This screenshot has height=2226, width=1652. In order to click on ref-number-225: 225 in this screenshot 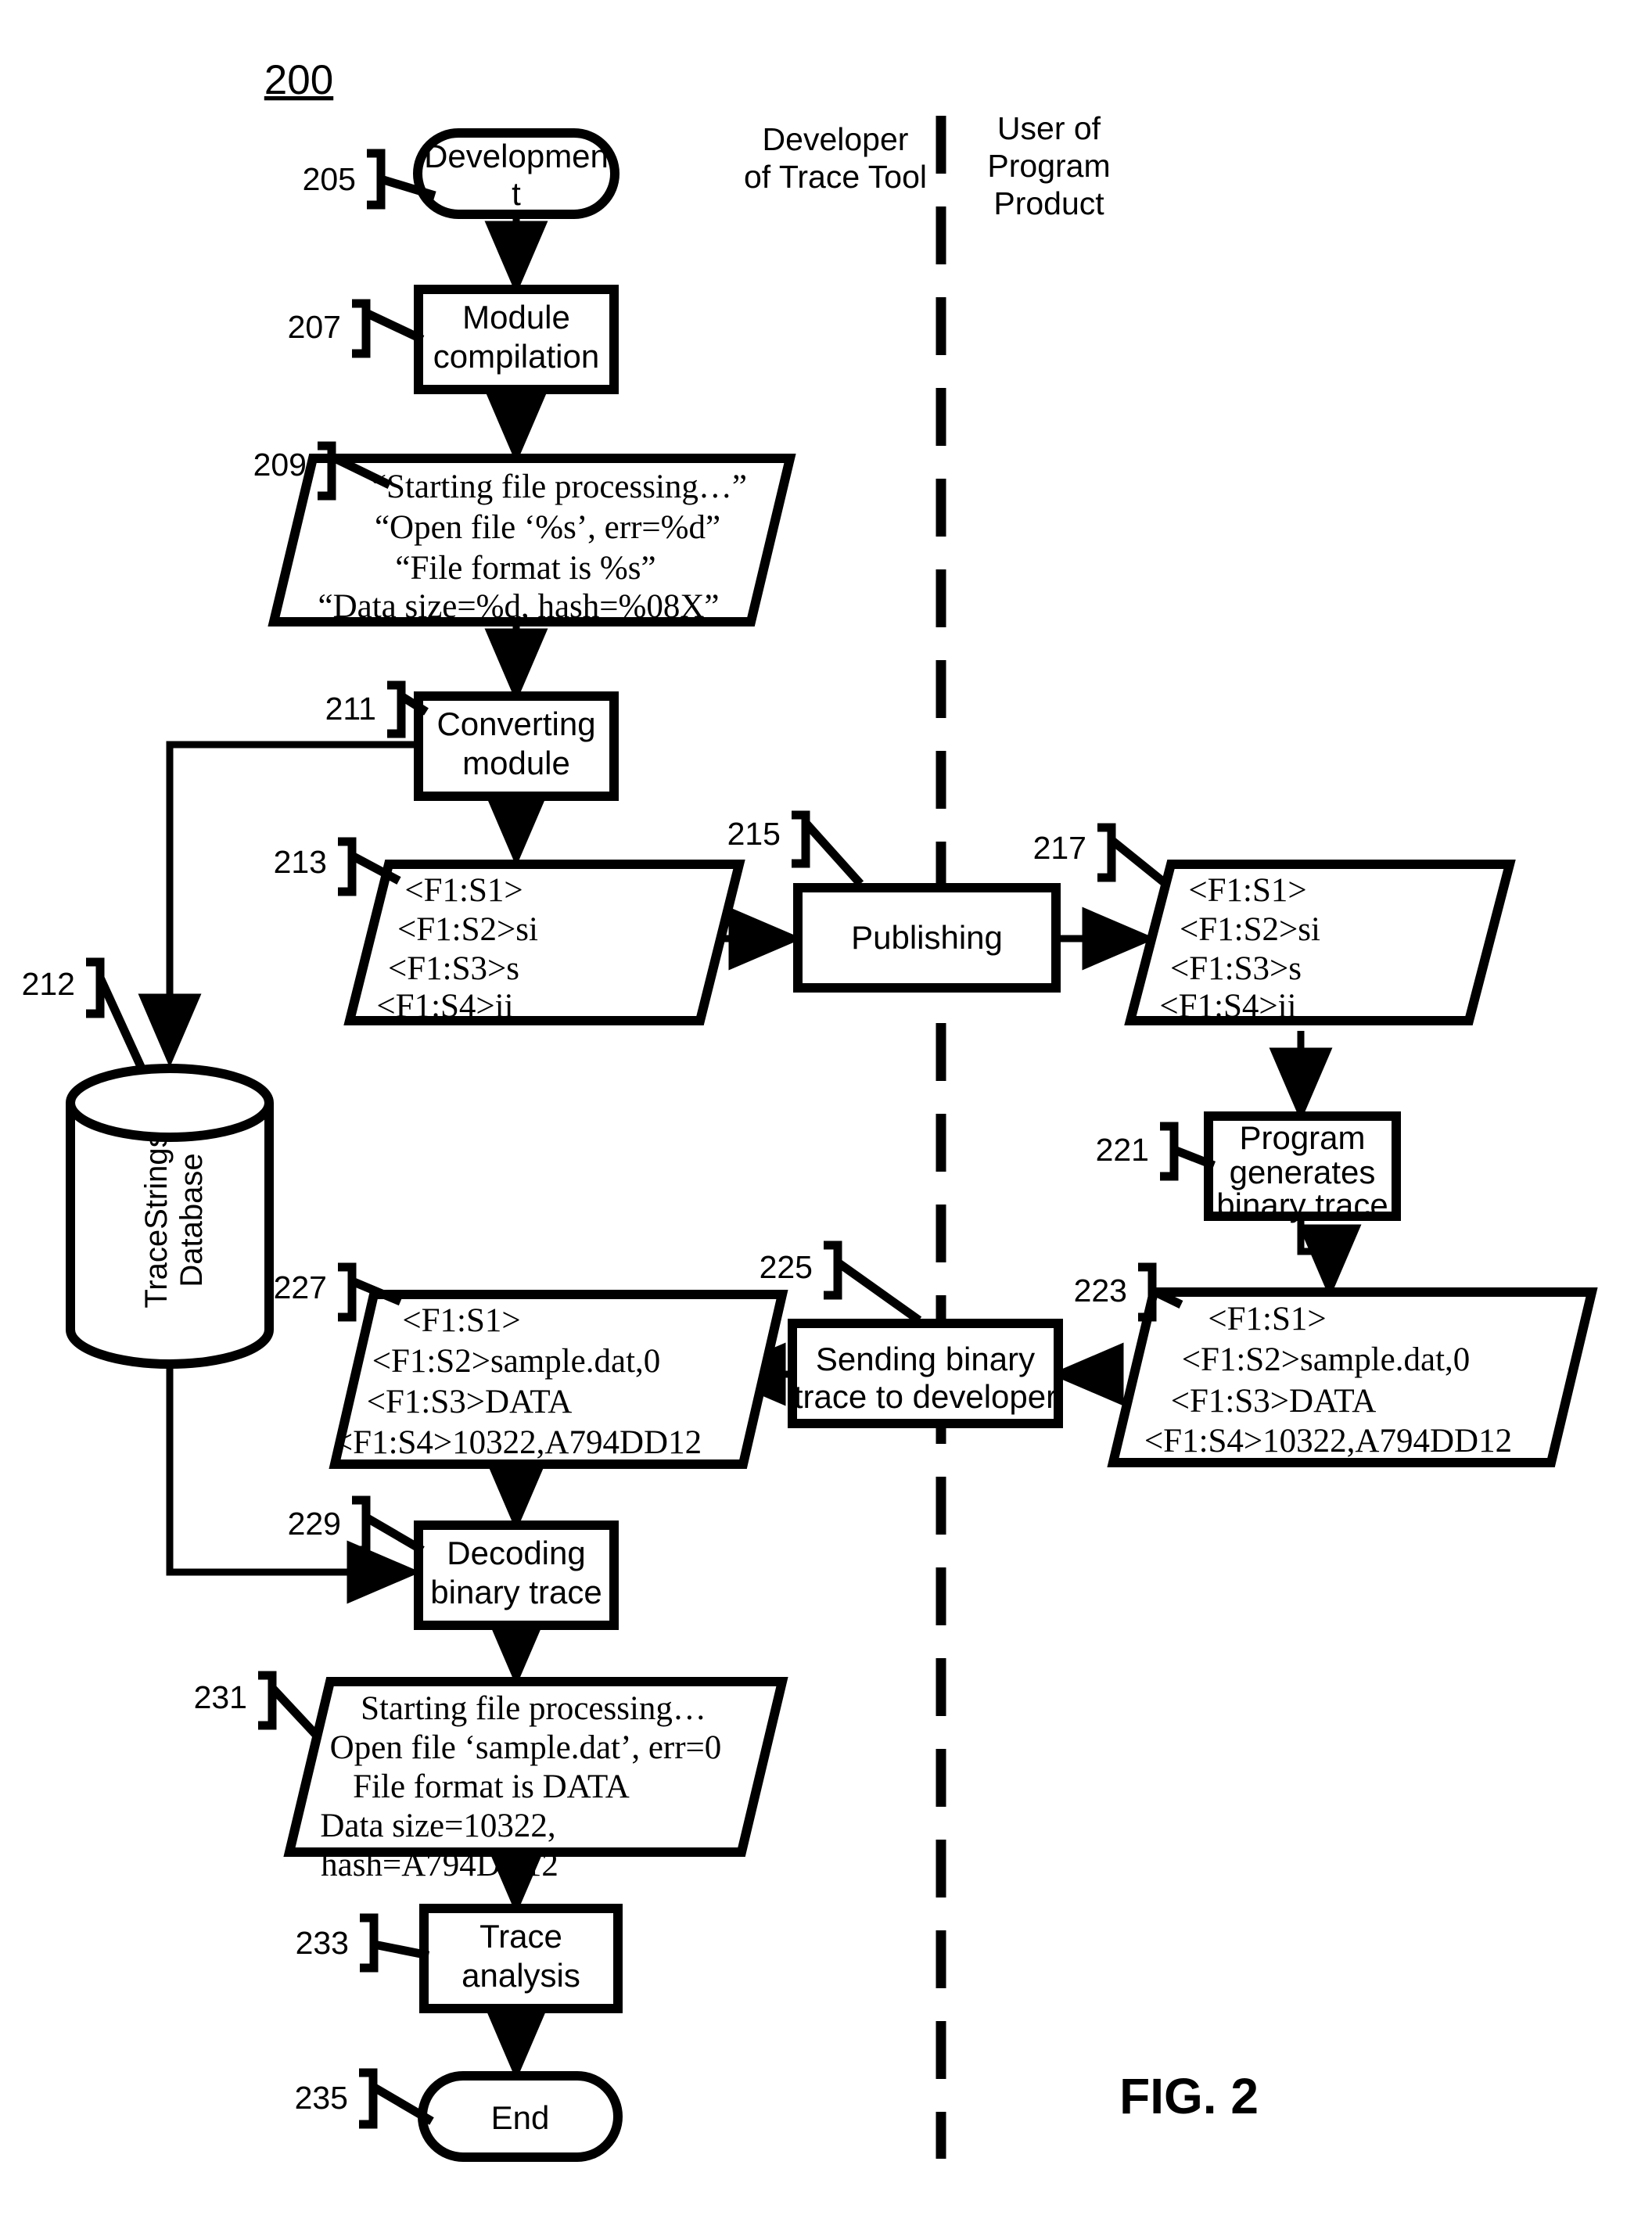, I will do `click(786, 1267)`.